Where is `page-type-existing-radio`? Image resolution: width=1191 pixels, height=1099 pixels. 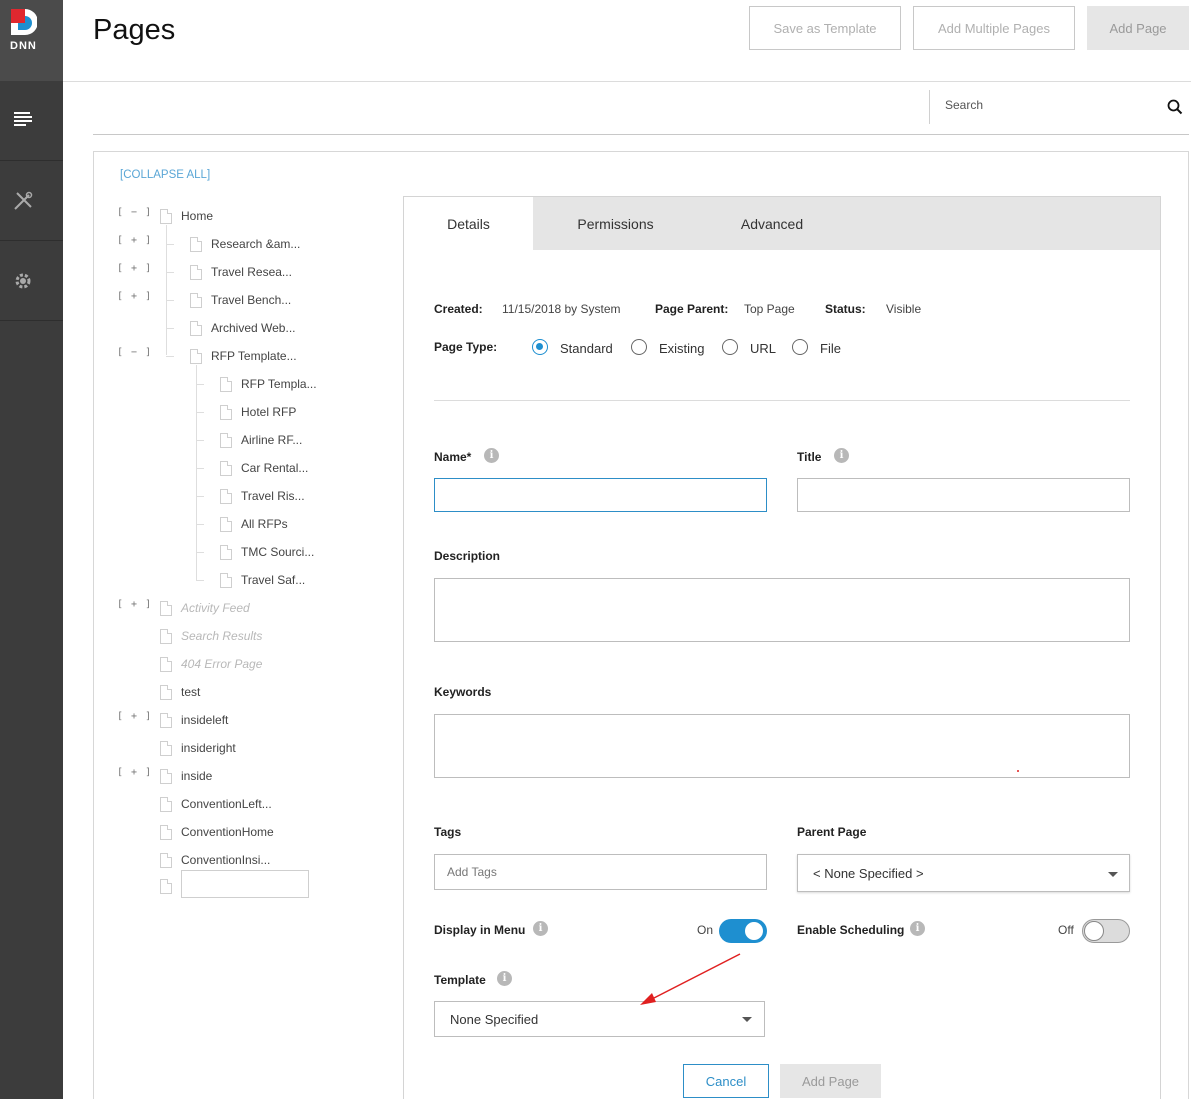
page-type-existing-radio is located at coordinates (639, 347).